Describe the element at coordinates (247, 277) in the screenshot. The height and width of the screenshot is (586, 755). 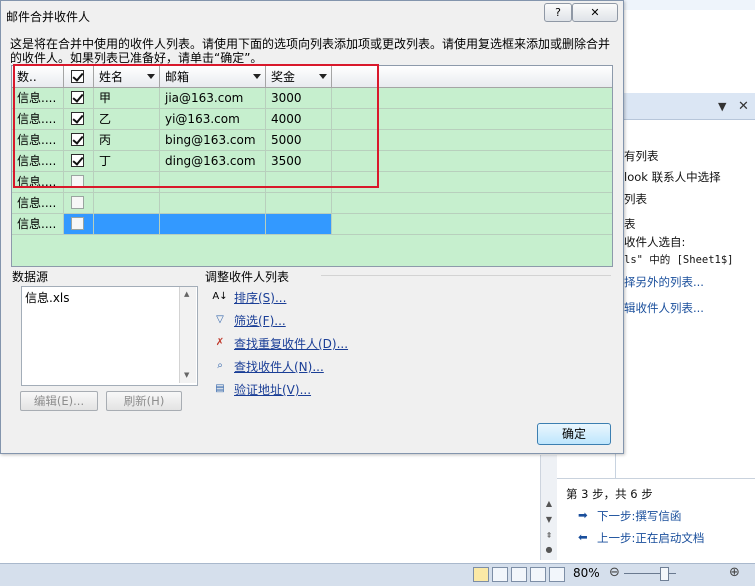
I see `adjust-list-label: 调整收件人列表` at that location.